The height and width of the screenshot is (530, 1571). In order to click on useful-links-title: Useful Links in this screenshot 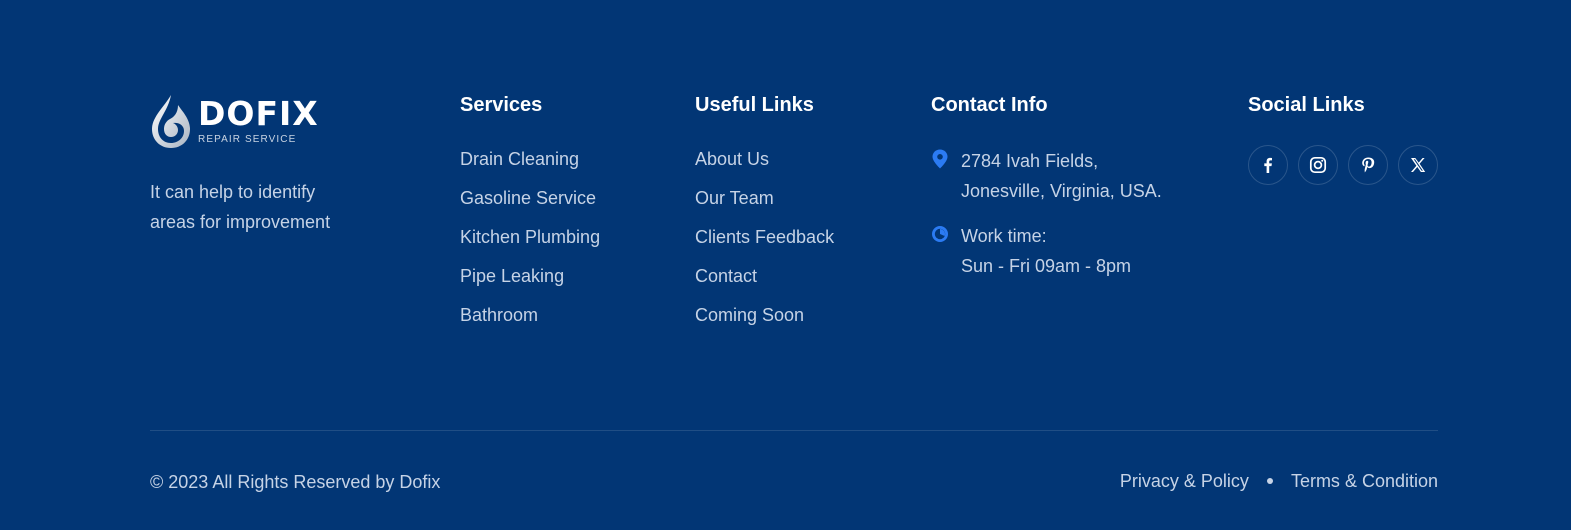, I will do `click(754, 105)`.